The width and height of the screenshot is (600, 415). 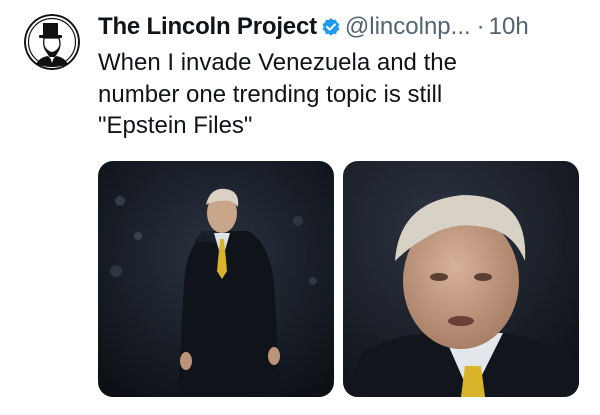 What do you see at coordinates (331, 27) in the screenshot?
I see `verified-badge-icon` at bounding box center [331, 27].